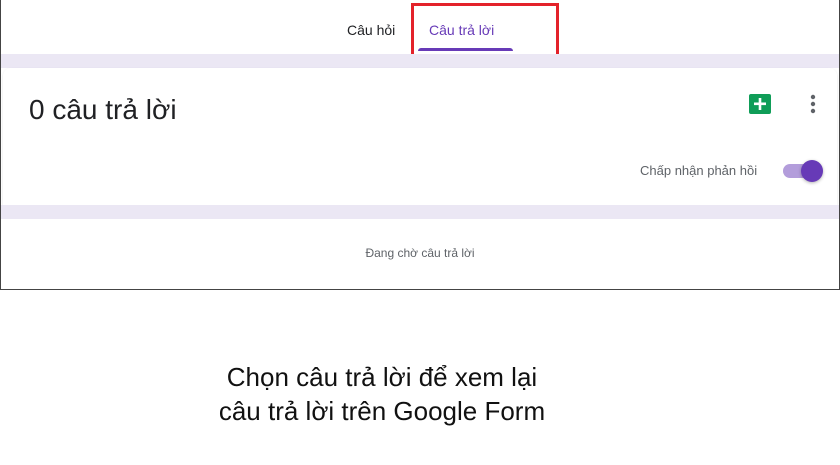 The image size is (840, 465). Describe the element at coordinates (812, 171) in the screenshot. I see `toggle-thumb` at that location.